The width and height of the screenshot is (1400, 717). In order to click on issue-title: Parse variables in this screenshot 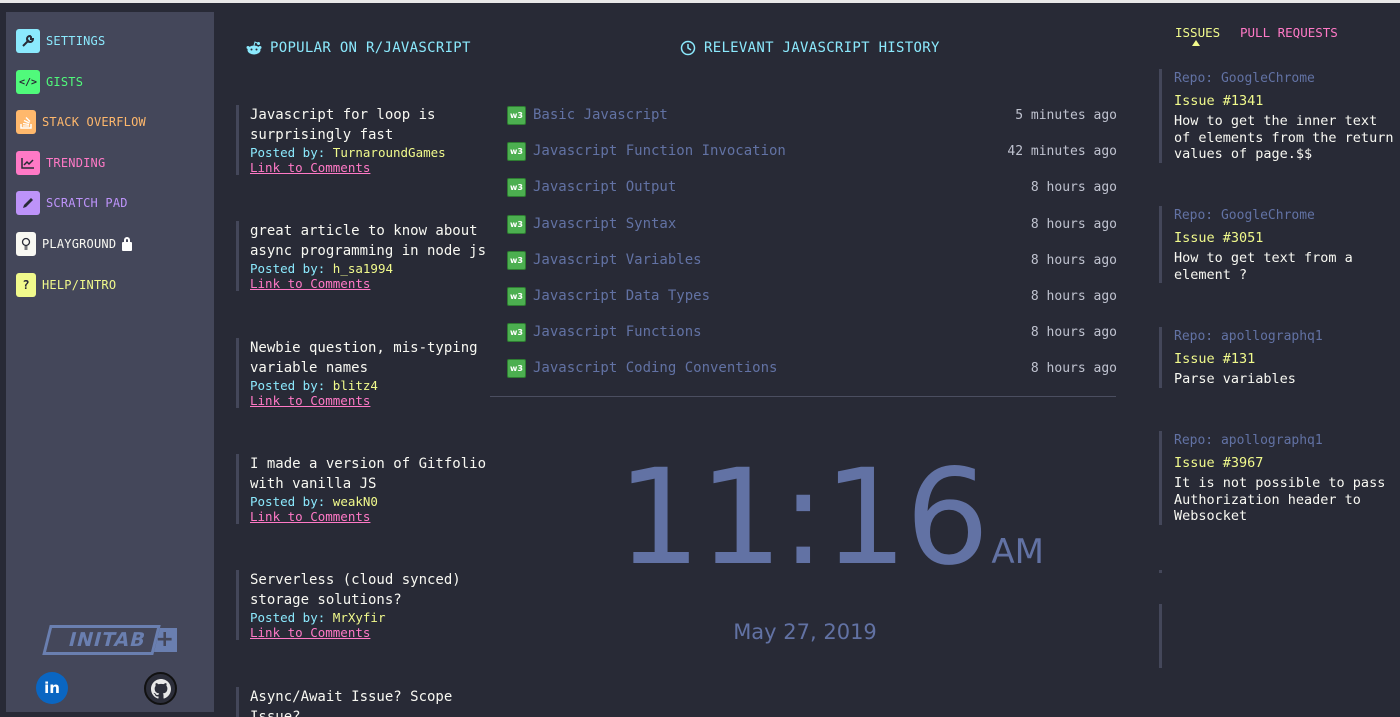, I will do `click(1235, 379)`.